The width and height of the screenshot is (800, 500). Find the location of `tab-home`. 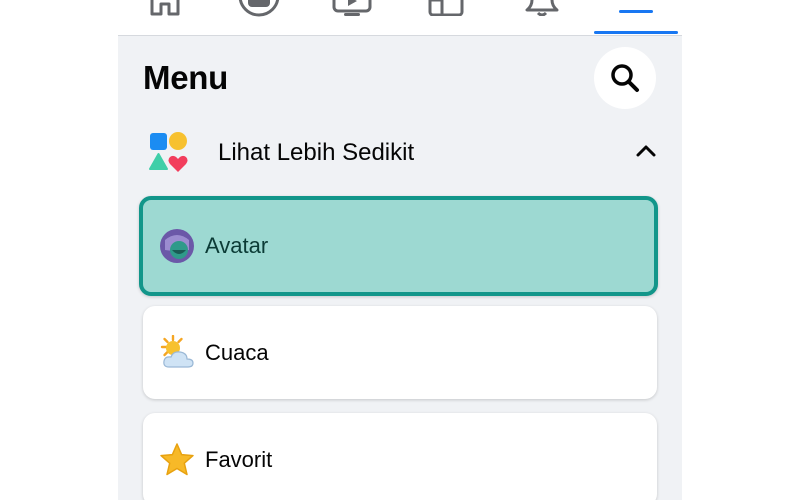

tab-home is located at coordinates (165, 10).